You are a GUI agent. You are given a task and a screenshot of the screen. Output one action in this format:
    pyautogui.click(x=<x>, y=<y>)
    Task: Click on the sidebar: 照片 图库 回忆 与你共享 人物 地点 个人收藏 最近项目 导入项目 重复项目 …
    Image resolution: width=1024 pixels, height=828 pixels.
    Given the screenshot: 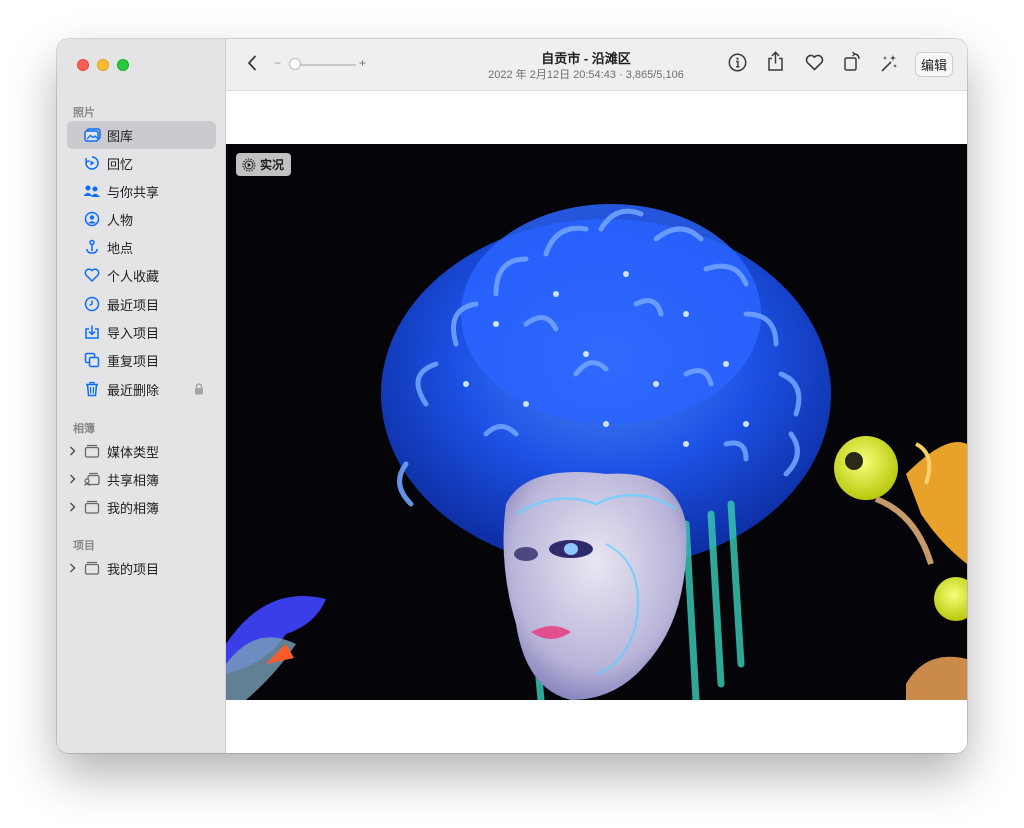 What is the action you would take?
    pyautogui.click(x=141, y=396)
    